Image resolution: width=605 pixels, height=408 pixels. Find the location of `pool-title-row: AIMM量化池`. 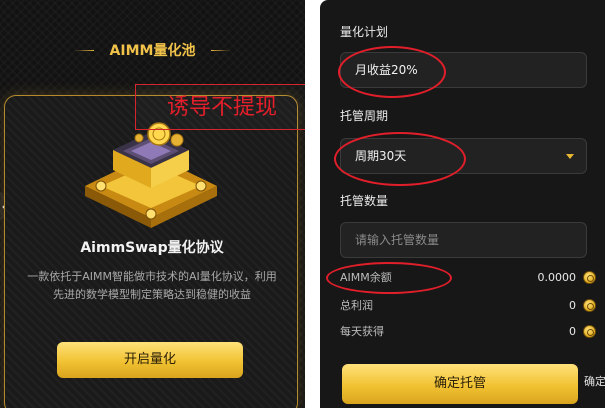

pool-title-row: AIMM量化池 is located at coordinates (152, 51).